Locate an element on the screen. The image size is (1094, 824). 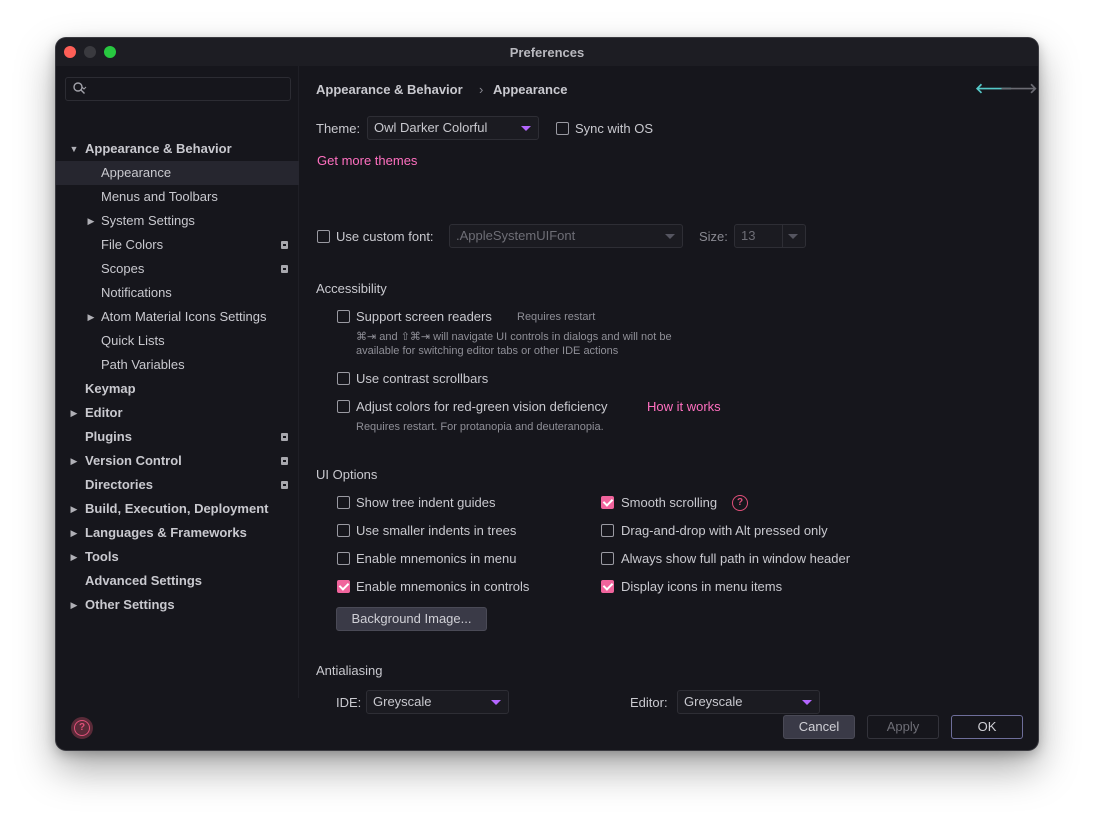
screen-readers-checkbox is located at coordinates (343, 316).